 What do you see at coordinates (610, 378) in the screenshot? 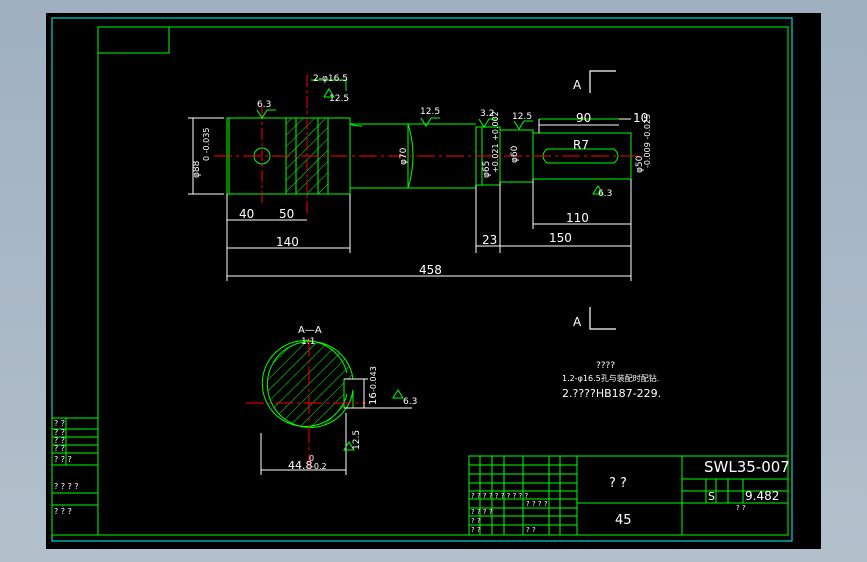
I see `notes-line-1: 1.2-φ16.5孔与装配时配钻.` at bounding box center [610, 378].